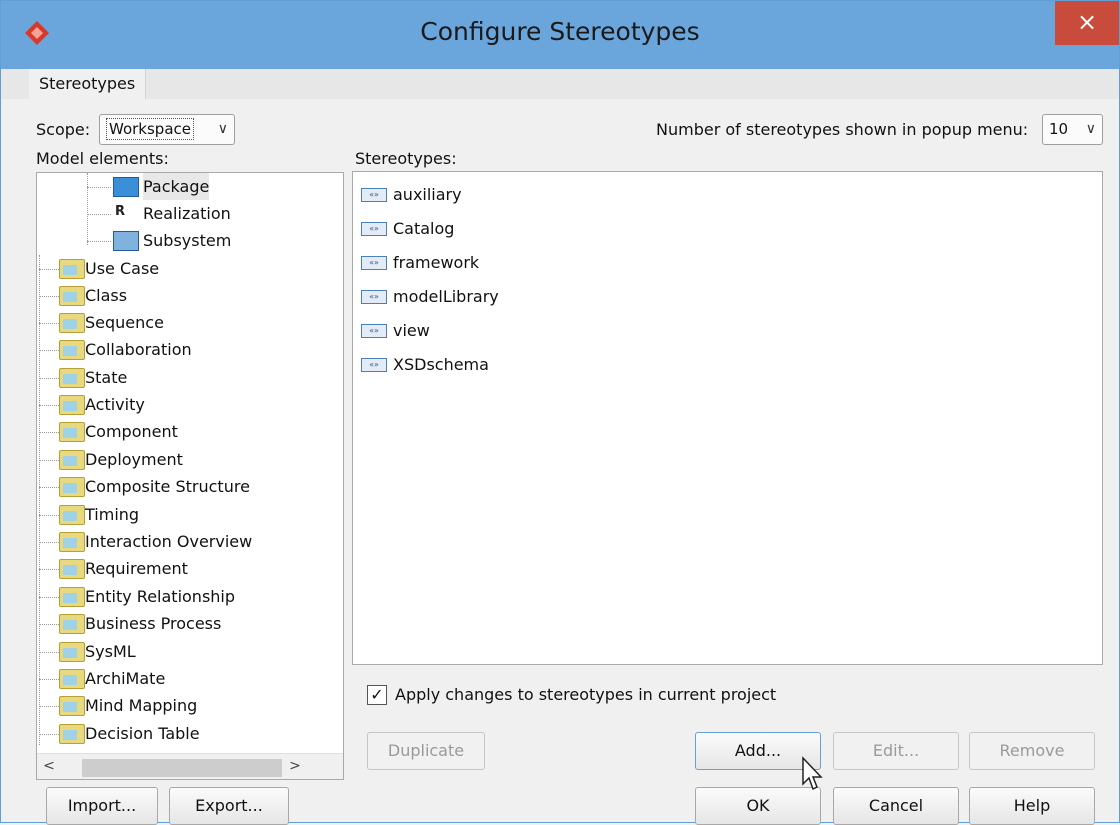 This screenshot has height=825, width=1120. What do you see at coordinates (560, 31) in the screenshot?
I see `window-title: Configure Stereotypes` at bounding box center [560, 31].